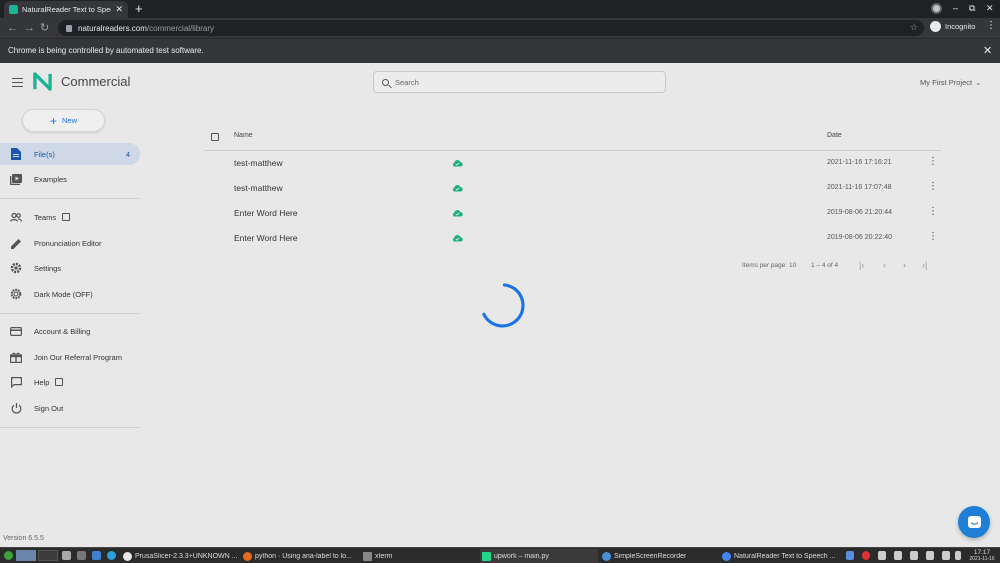 This screenshot has width=1000, height=563. I want to click on taskbar-task: SimpleScreenRecorder, so click(659, 556).